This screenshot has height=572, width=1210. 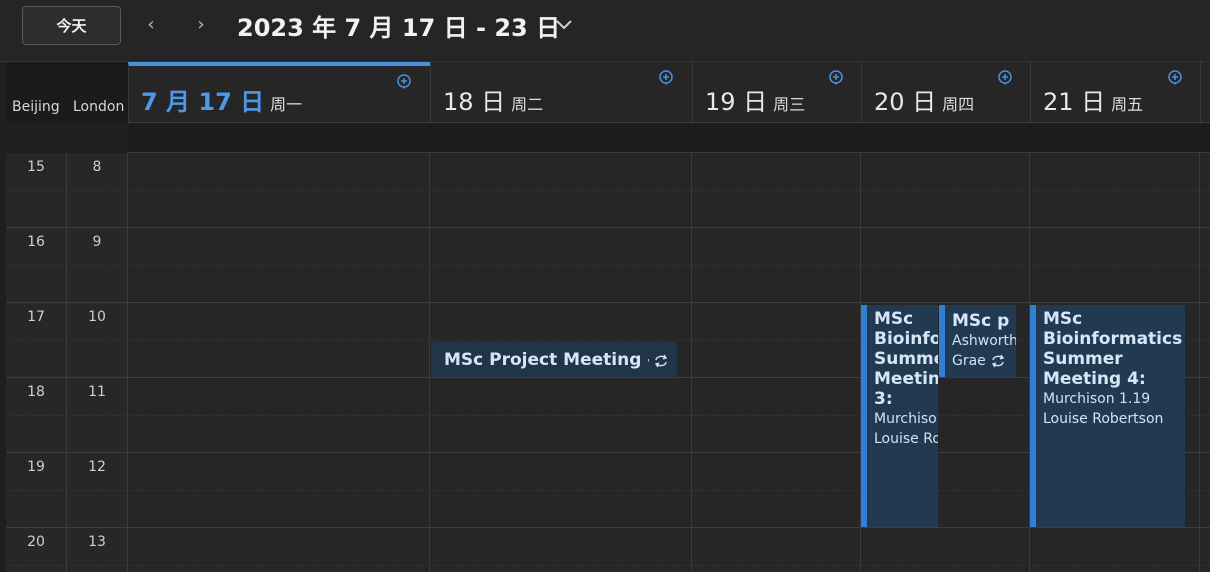 What do you see at coordinates (36, 467) in the screenshot?
I see `hour-label-beijing: 19` at bounding box center [36, 467].